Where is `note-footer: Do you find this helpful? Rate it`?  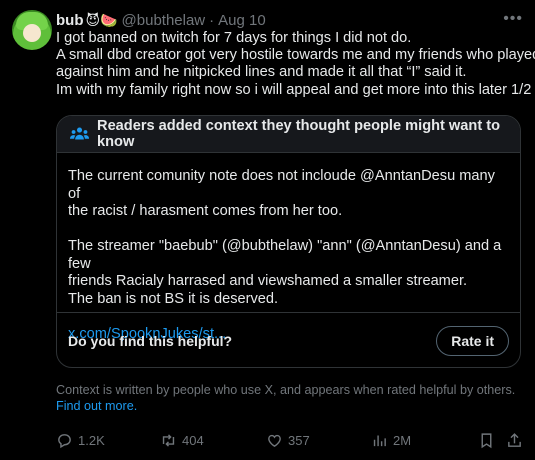
note-footer: Do you find this helpful? Rate it is located at coordinates (288, 339).